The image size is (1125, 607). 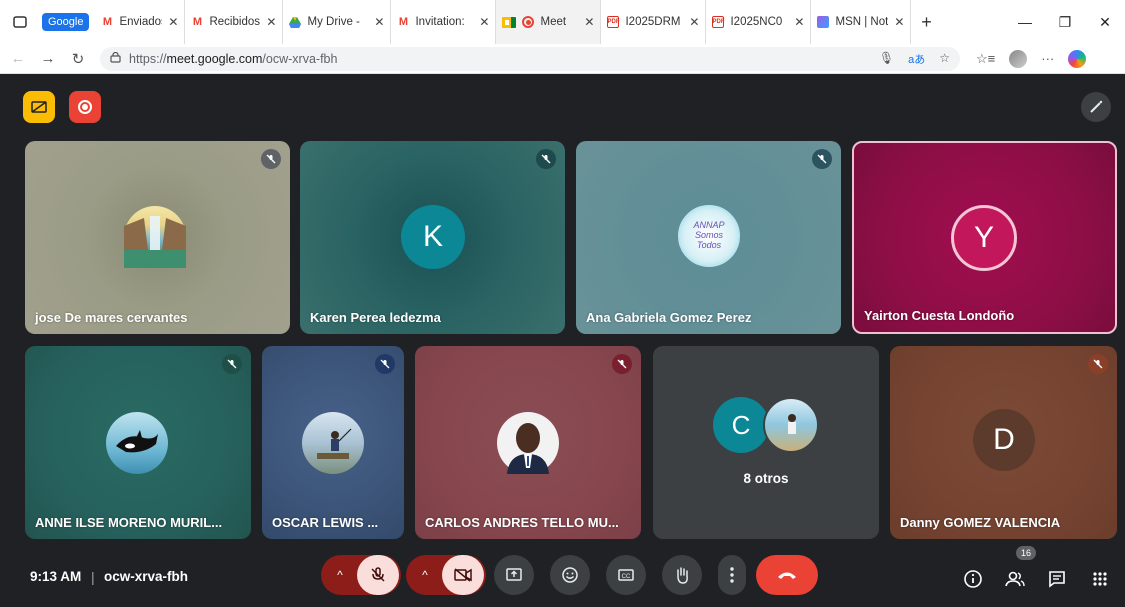 What do you see at coordinates (549, 22) in the screenshot?
I see `tab-meet: Meet ✕` at bounding box center [549, 22].